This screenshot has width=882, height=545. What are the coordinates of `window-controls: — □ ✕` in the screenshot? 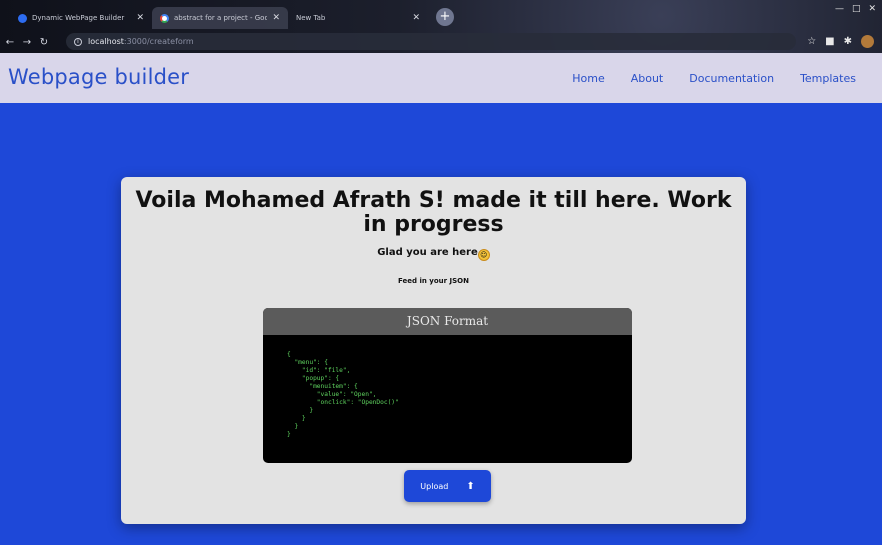 It's located at (855, 9).